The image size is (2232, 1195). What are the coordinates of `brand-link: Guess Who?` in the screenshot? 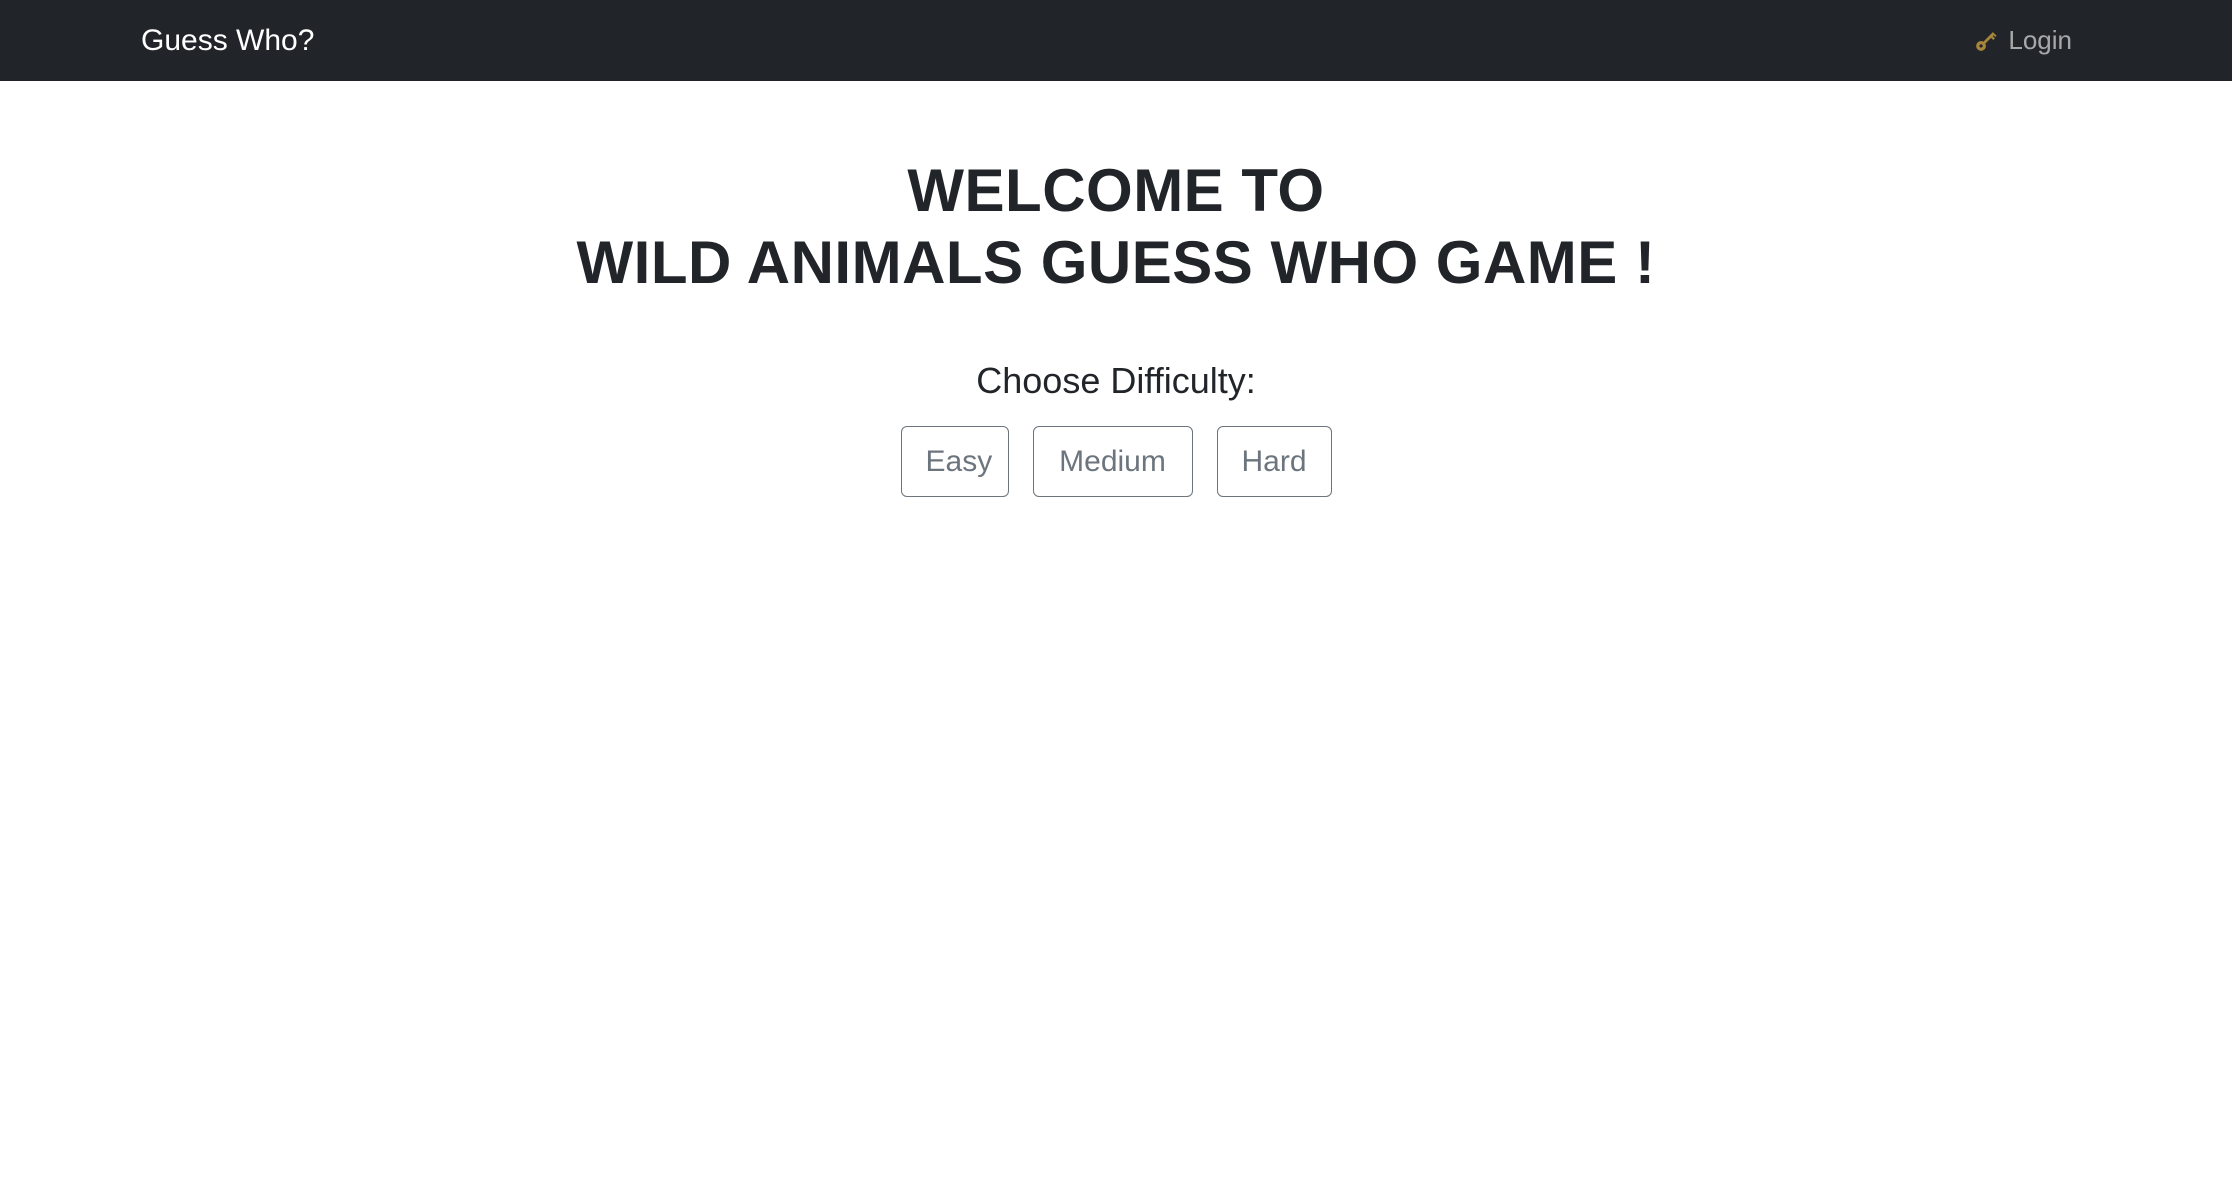 It's located at (227, 40).